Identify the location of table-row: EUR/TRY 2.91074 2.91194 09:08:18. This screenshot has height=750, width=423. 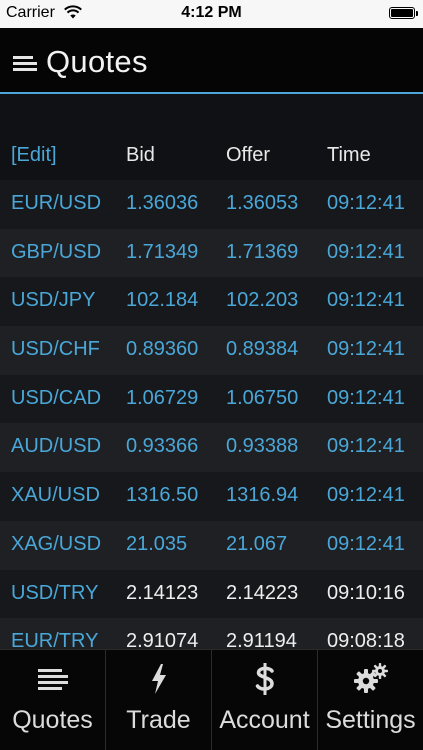
(211, 633).